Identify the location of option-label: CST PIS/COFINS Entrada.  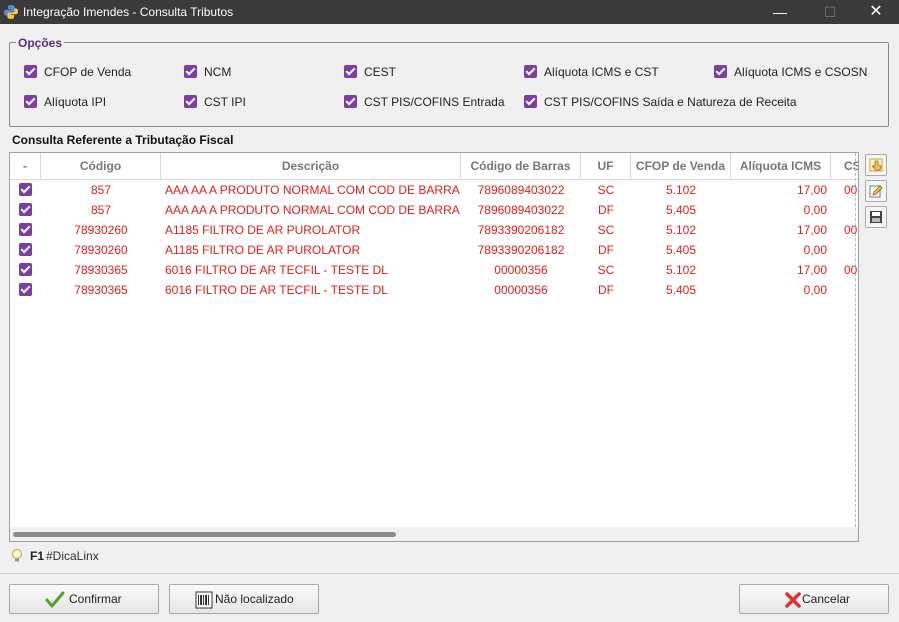
(434, 102).